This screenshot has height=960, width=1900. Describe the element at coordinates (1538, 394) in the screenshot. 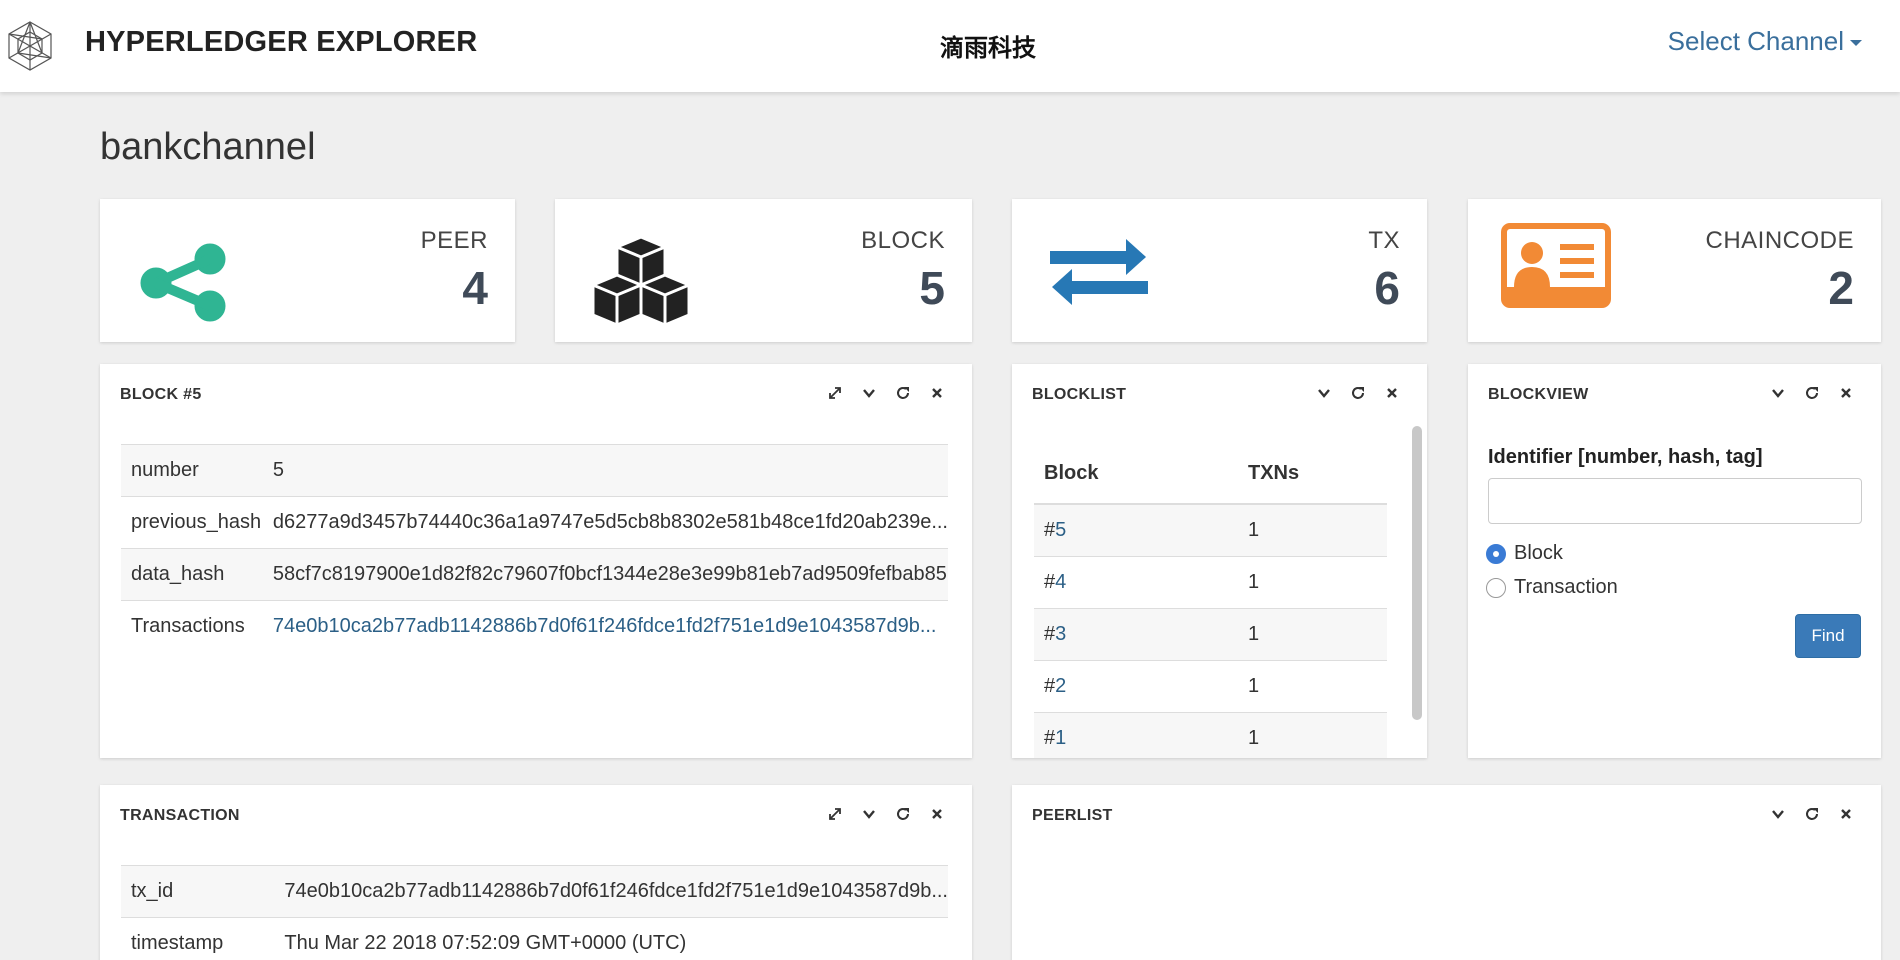

I see `blockview-panel-title: BLOCKVIEW` at that location.